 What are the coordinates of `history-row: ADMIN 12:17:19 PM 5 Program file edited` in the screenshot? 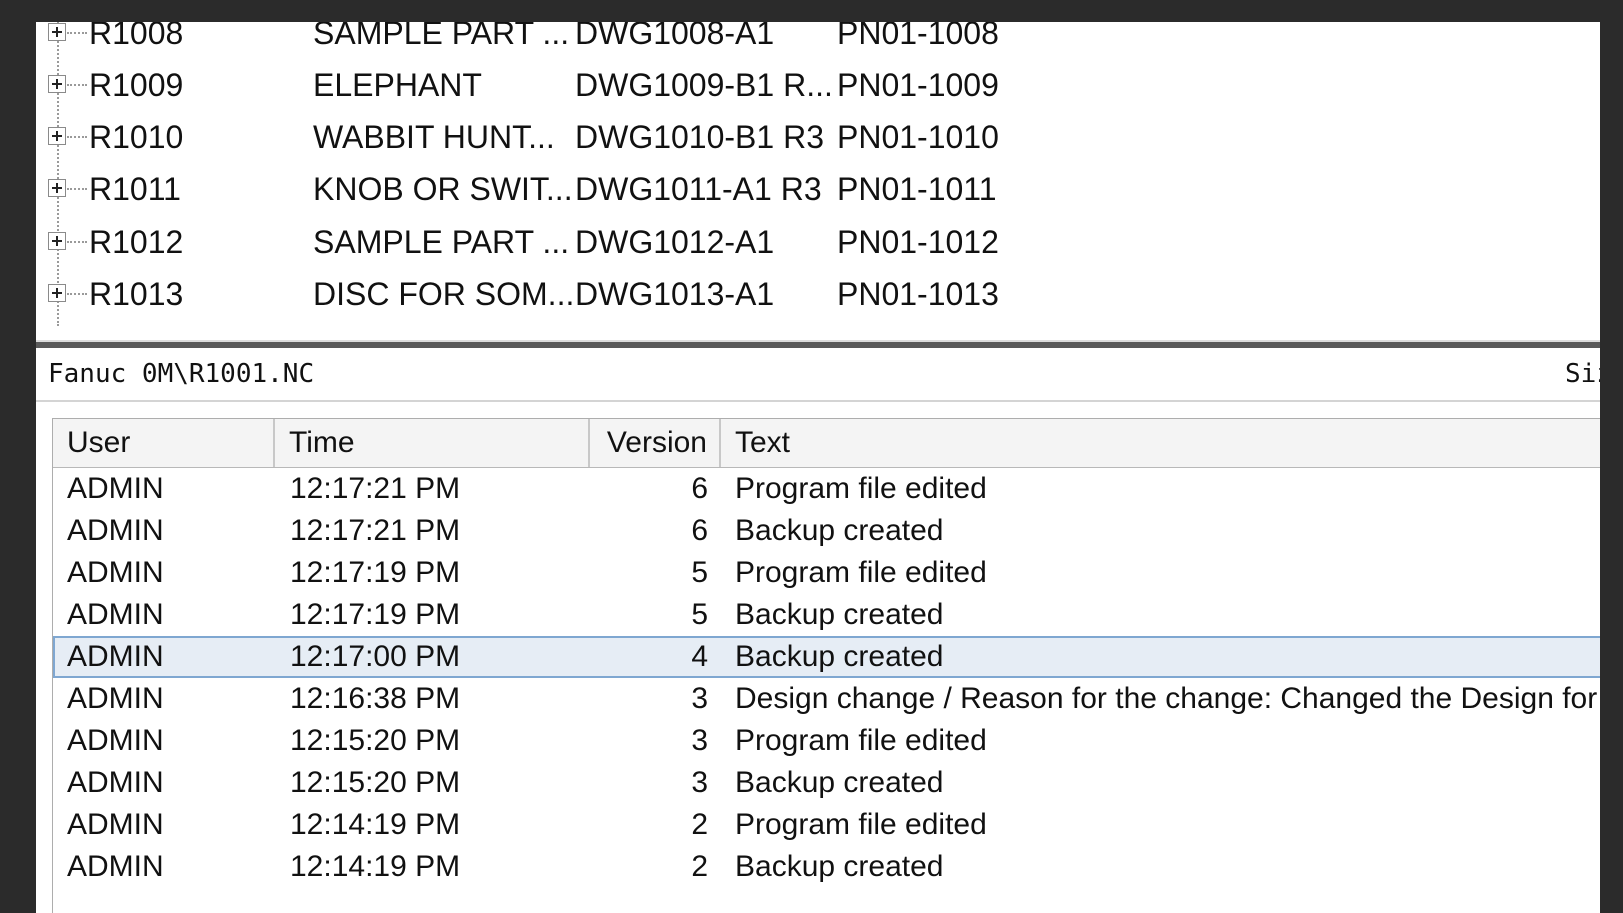 It's located at (826, 573).